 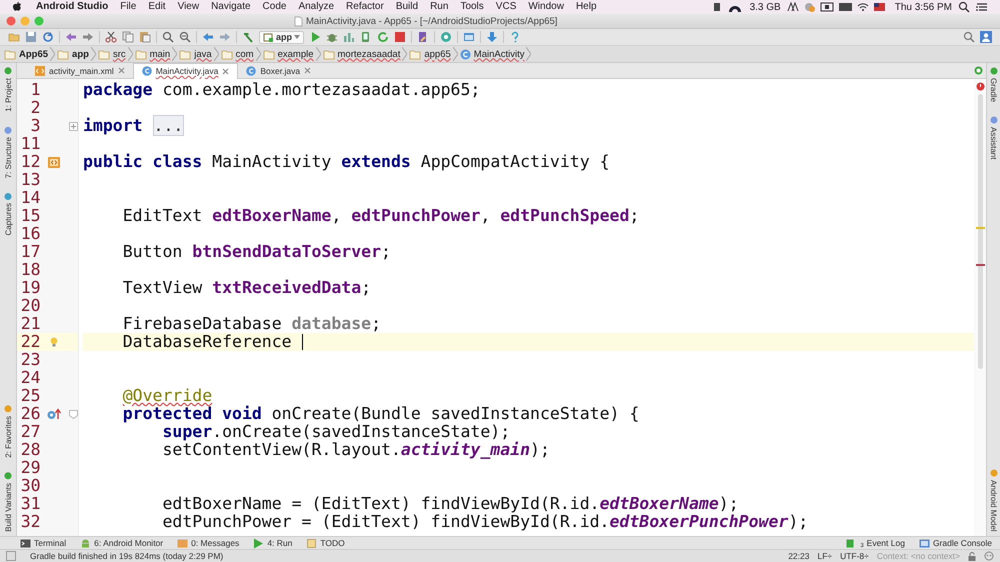 I want to click on refresh-icon, so click(x=383, y=37).